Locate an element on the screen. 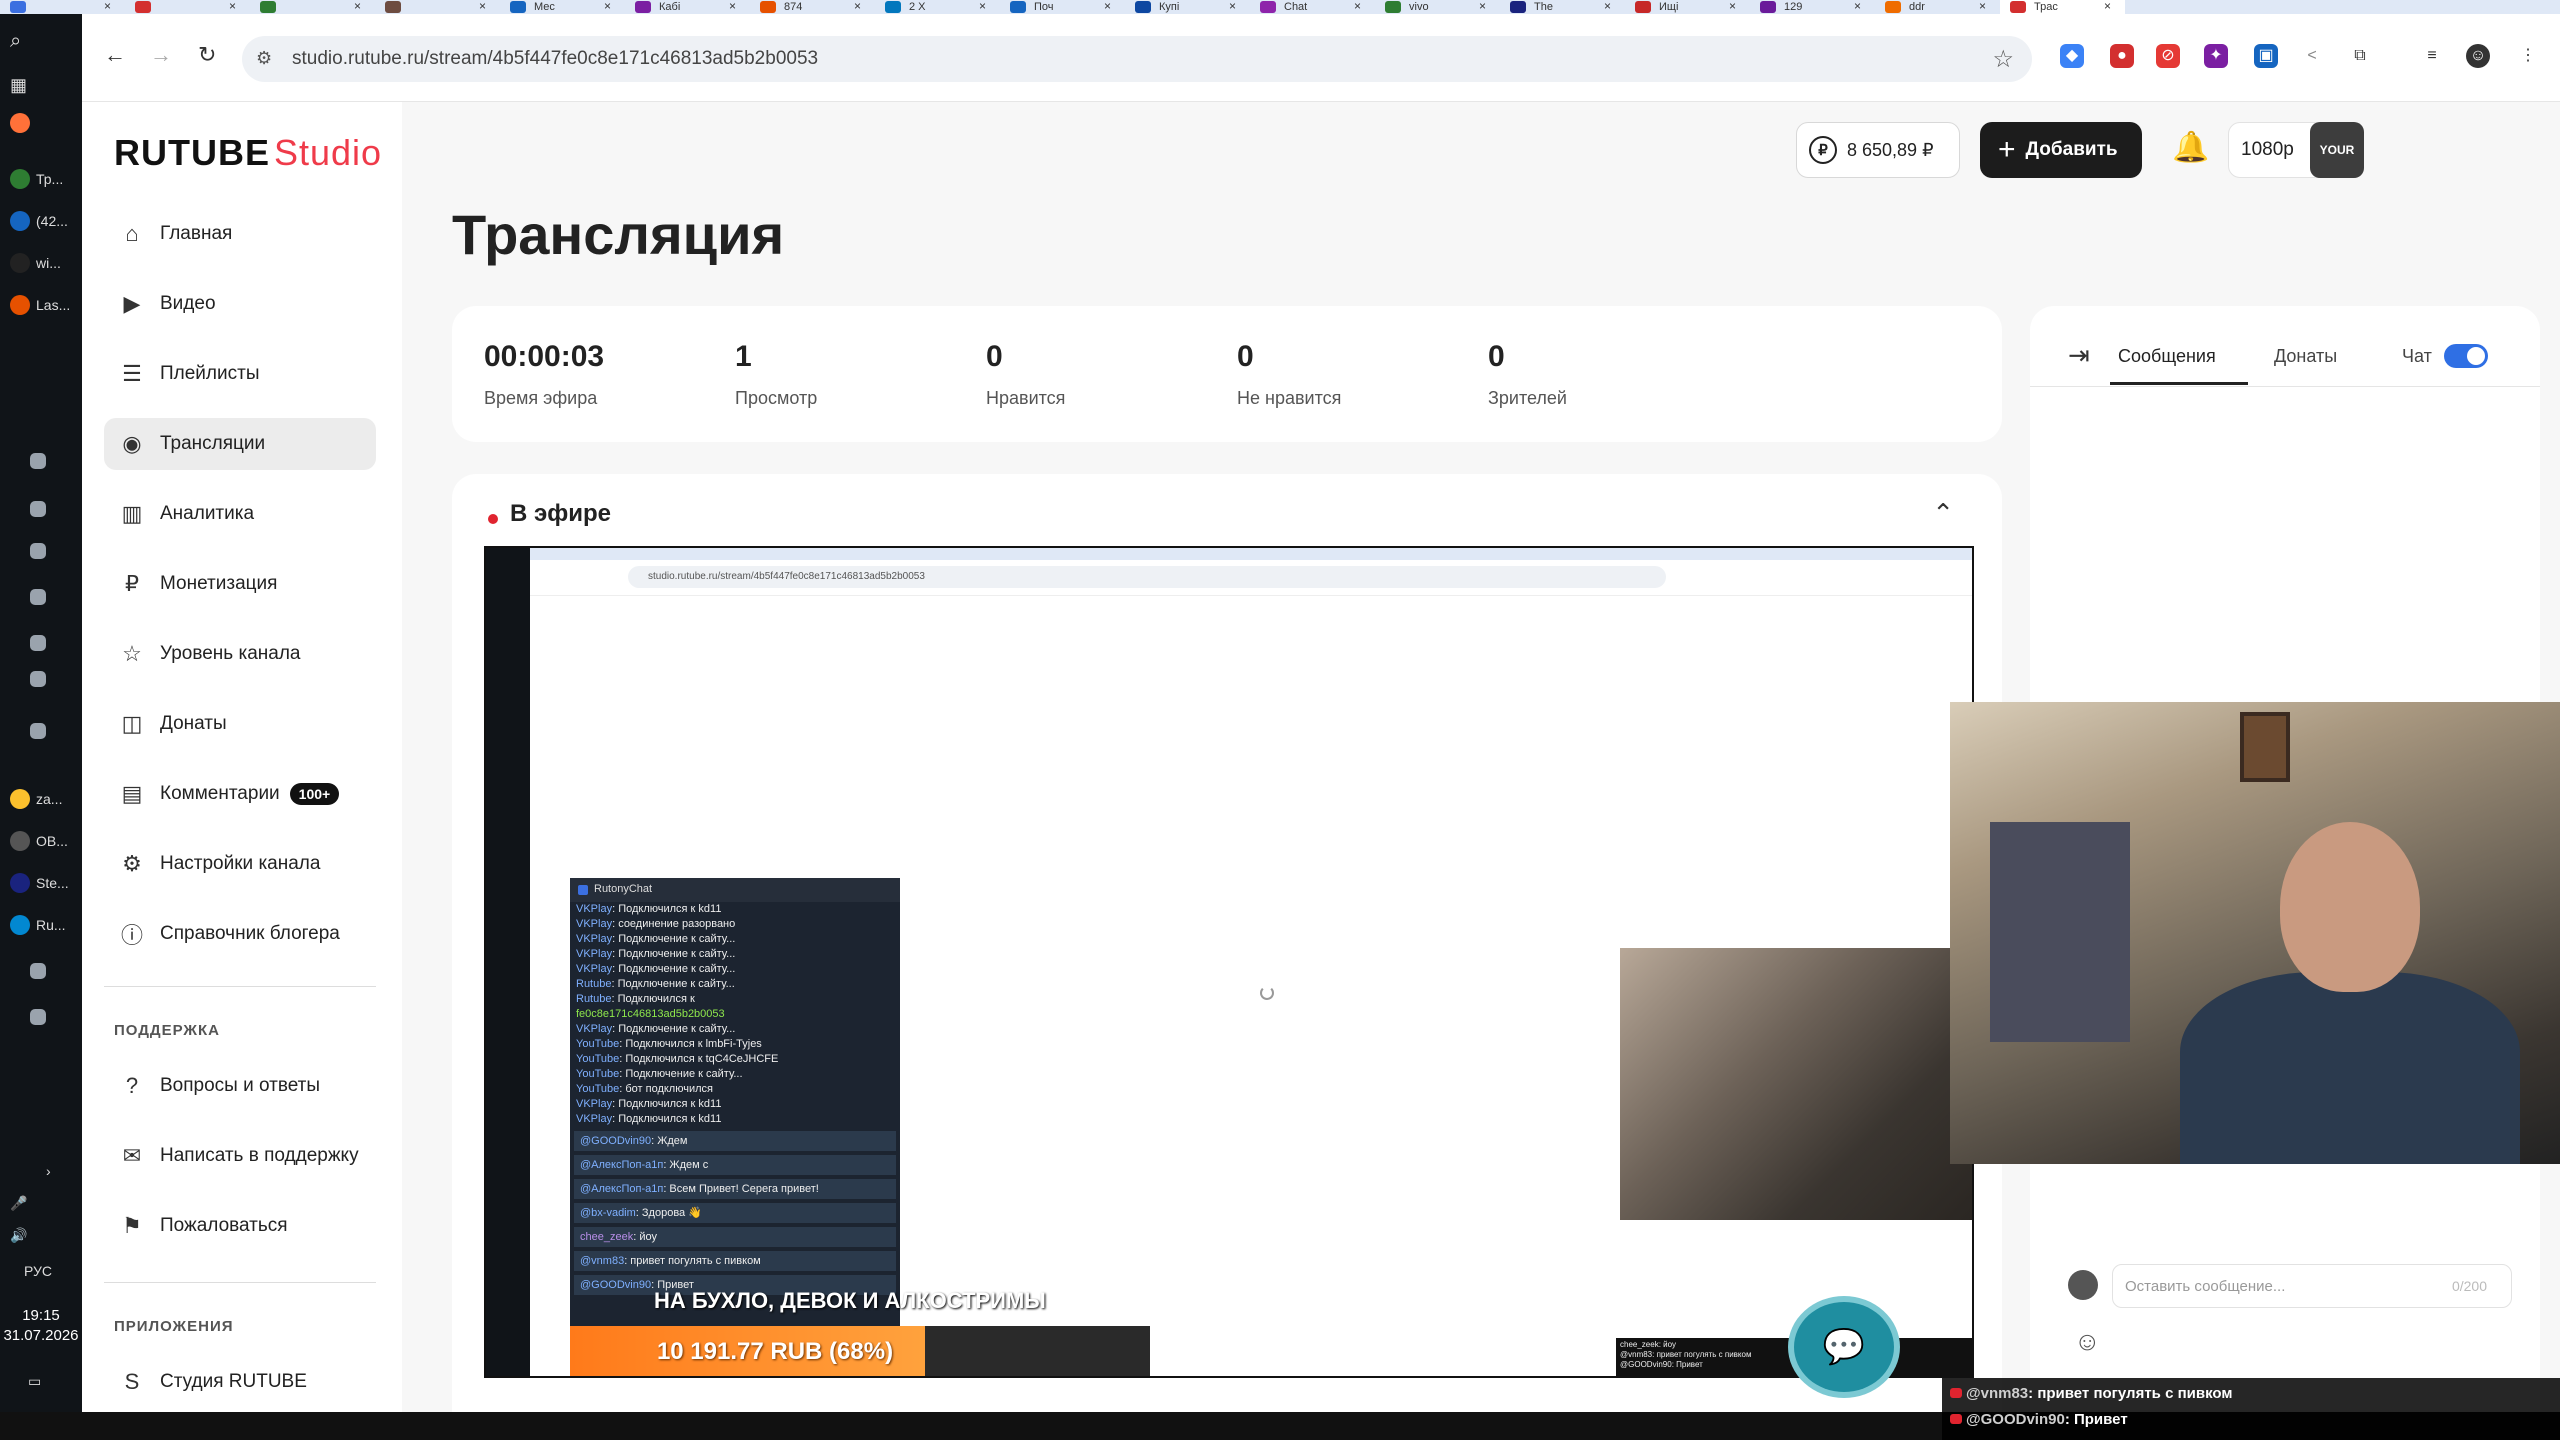  browser-tab: Трас × is located at coordinates (2062, 7).